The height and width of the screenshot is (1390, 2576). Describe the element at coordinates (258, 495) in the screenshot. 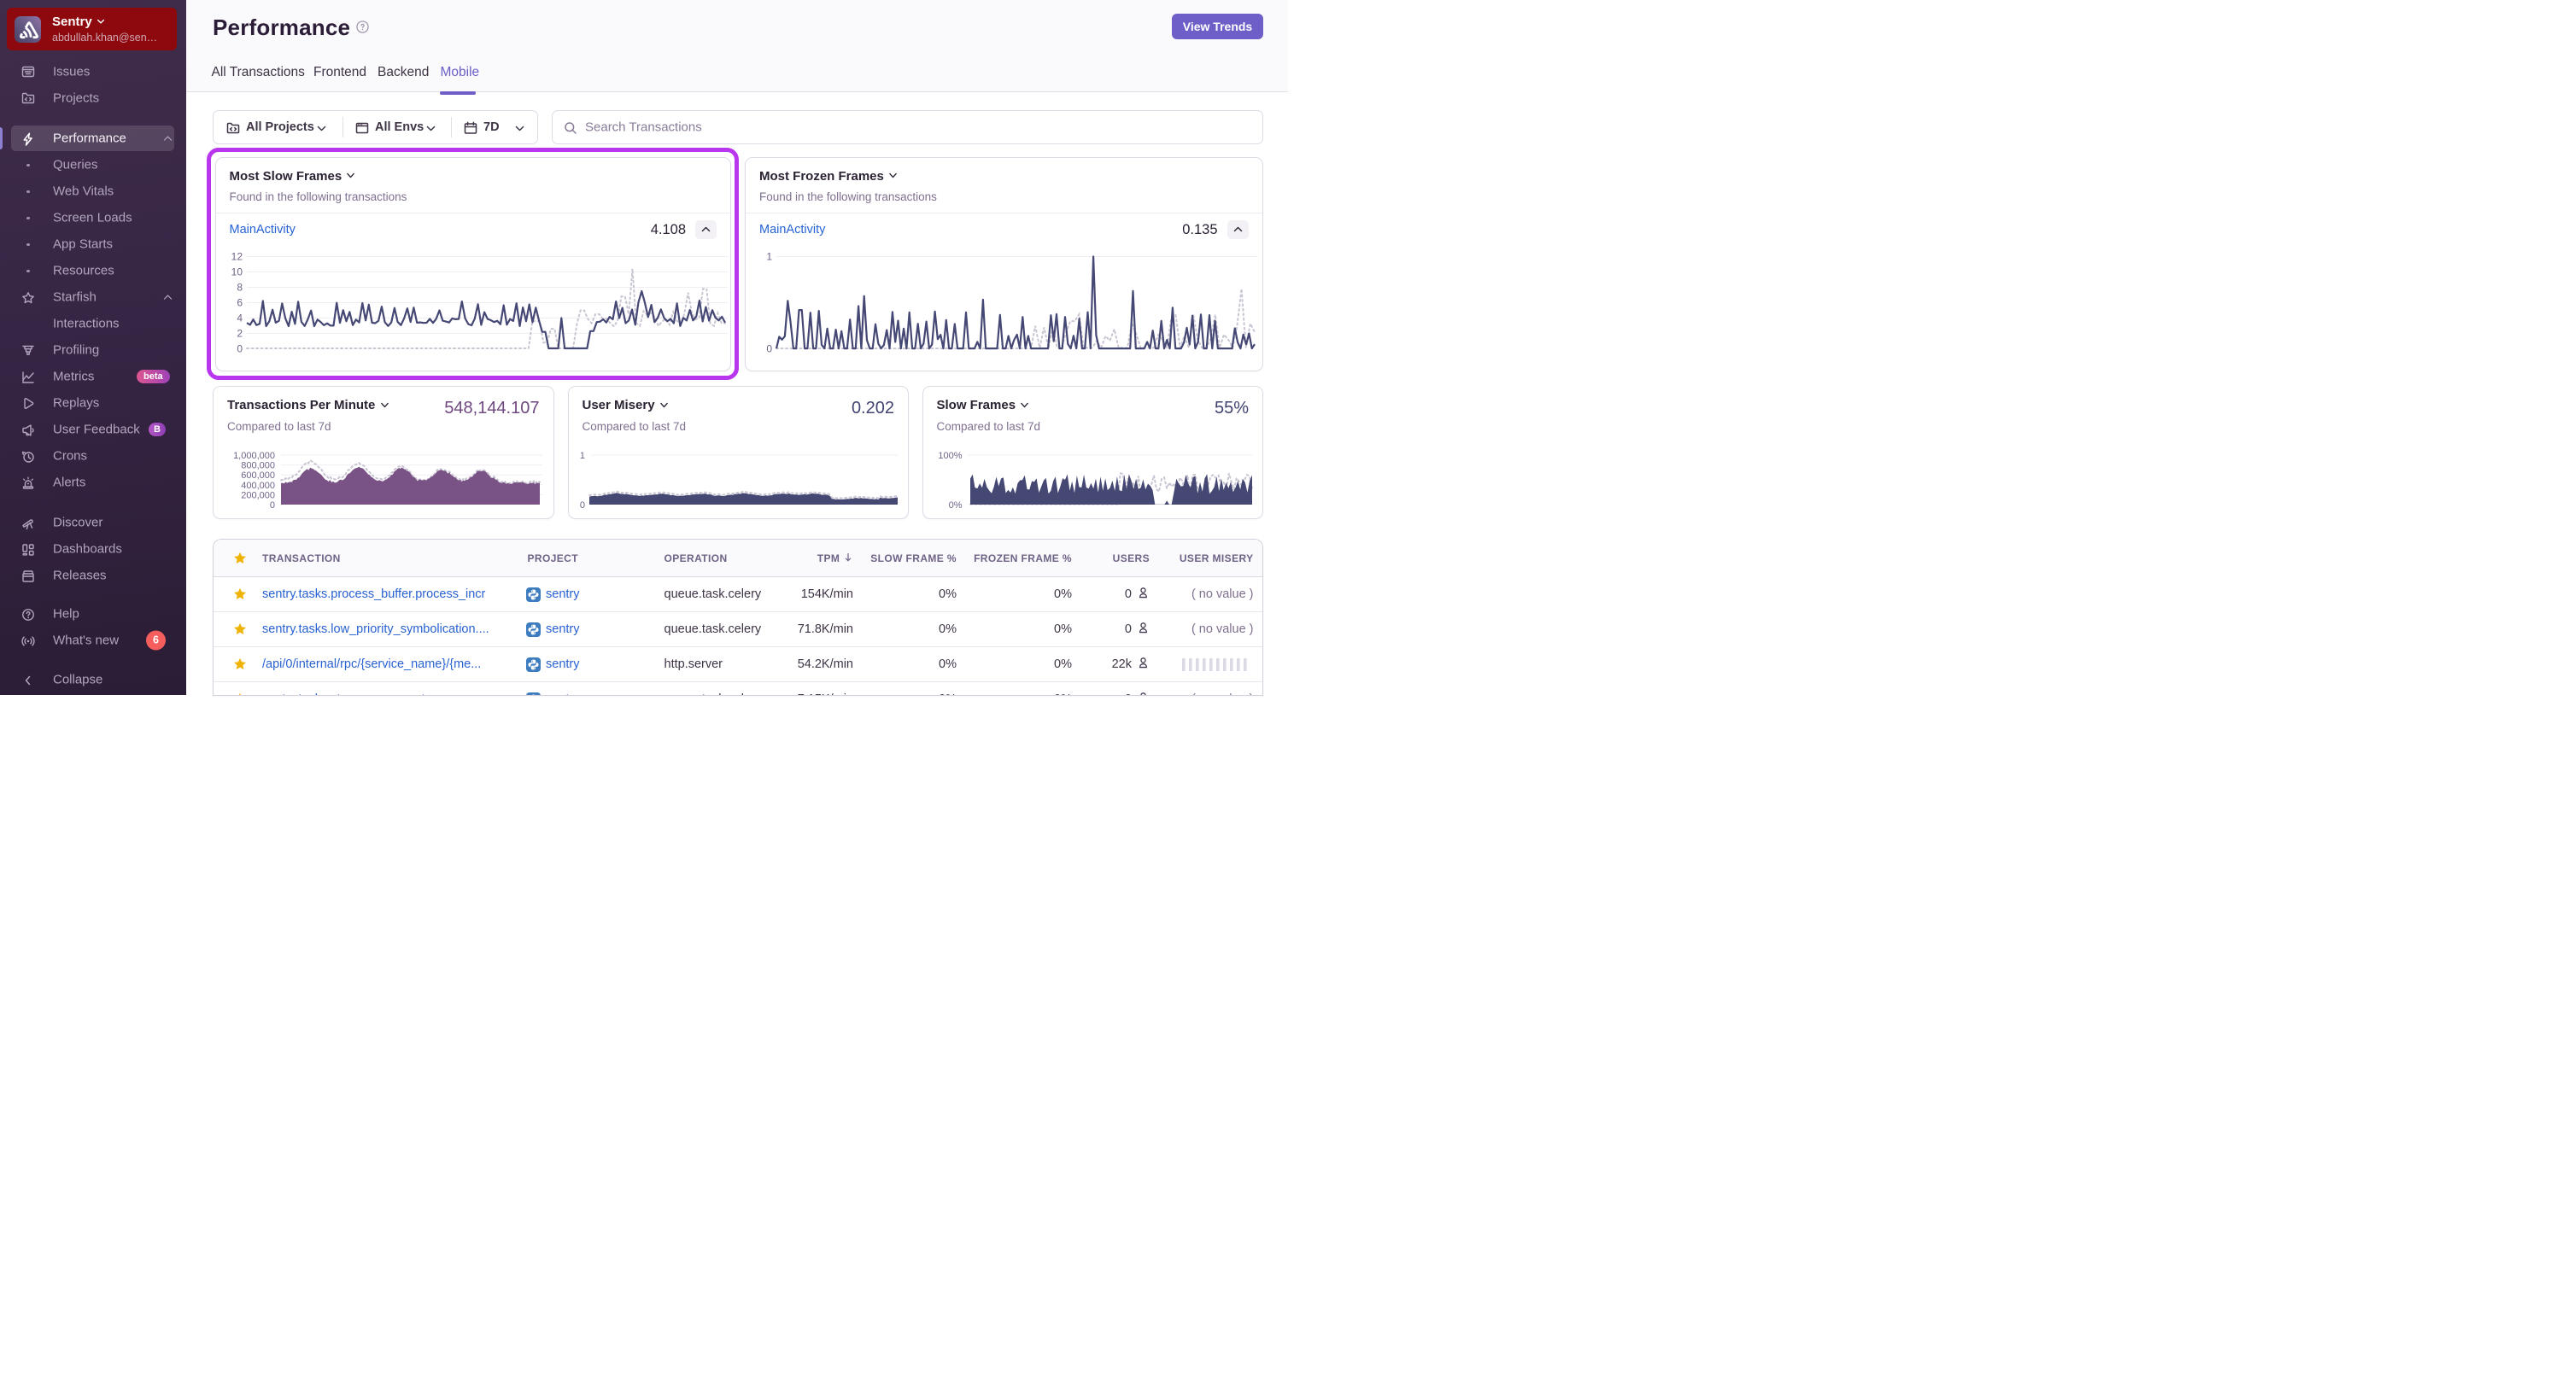

I see `svg-text: 200,000` at that location.